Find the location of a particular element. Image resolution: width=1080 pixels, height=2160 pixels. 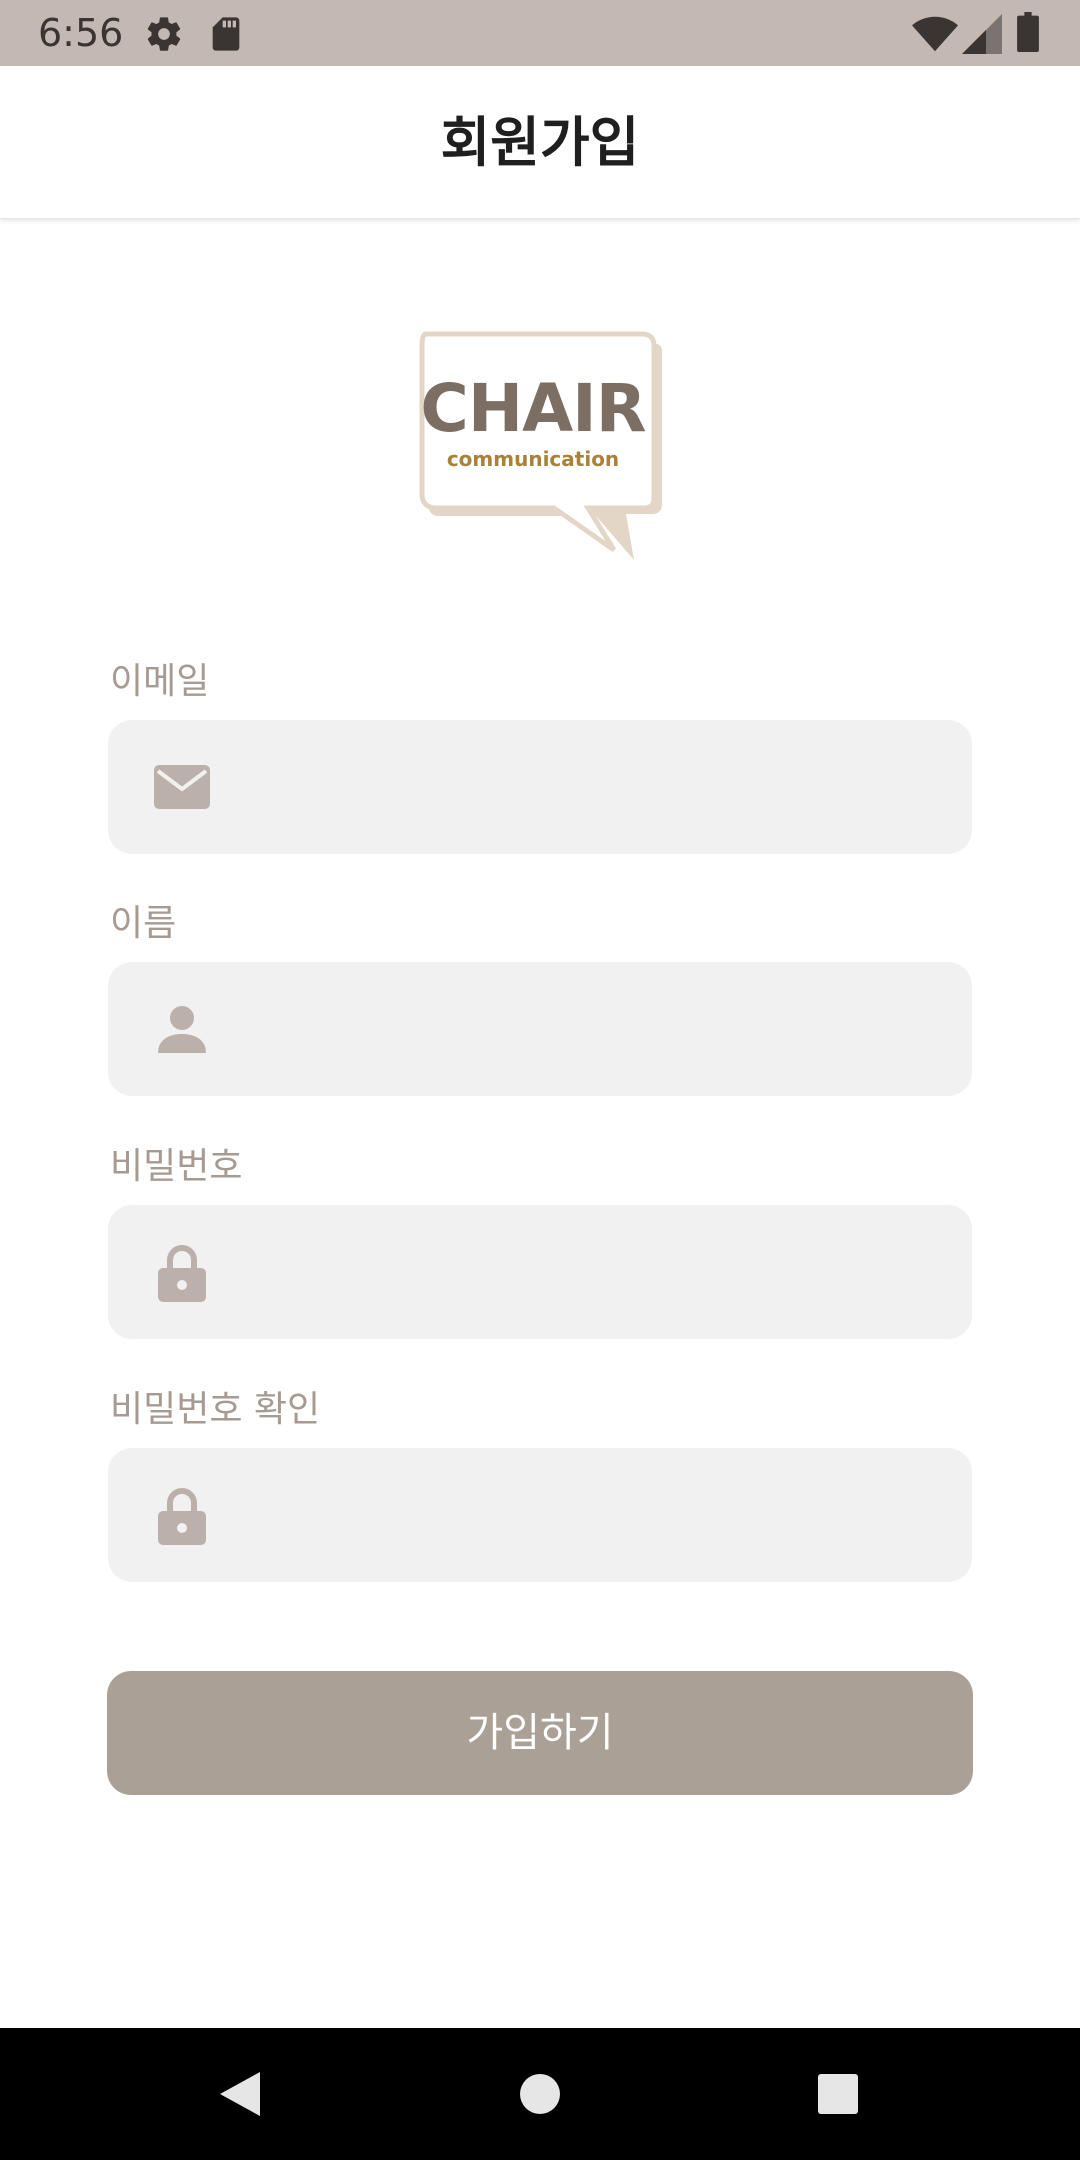

chair-communication-logo: CHAIR communication is located at coordinates (540, 446).